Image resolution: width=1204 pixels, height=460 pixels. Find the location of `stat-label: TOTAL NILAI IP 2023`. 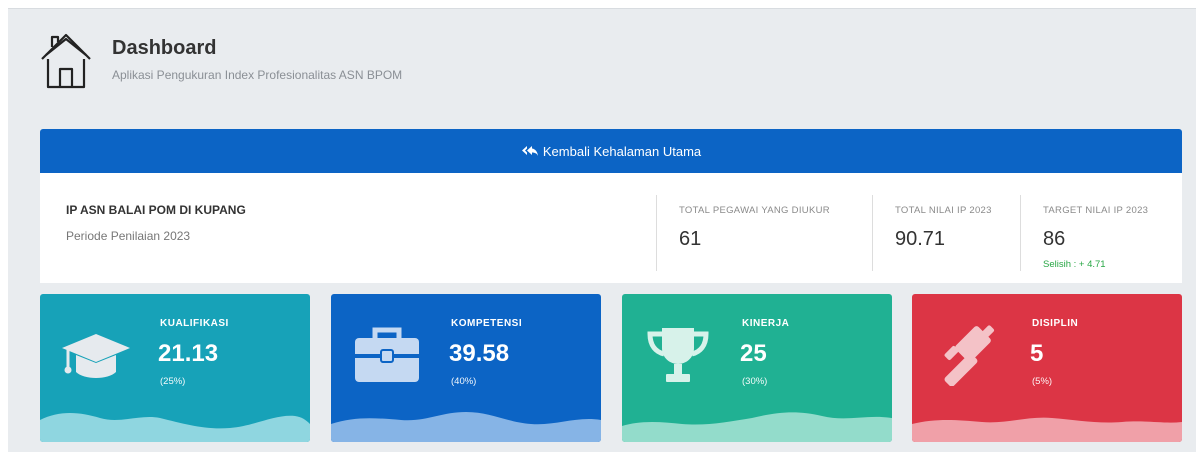

stat-label: TOTAL NILAI IP 2023 is located at coordinates (943, 210).